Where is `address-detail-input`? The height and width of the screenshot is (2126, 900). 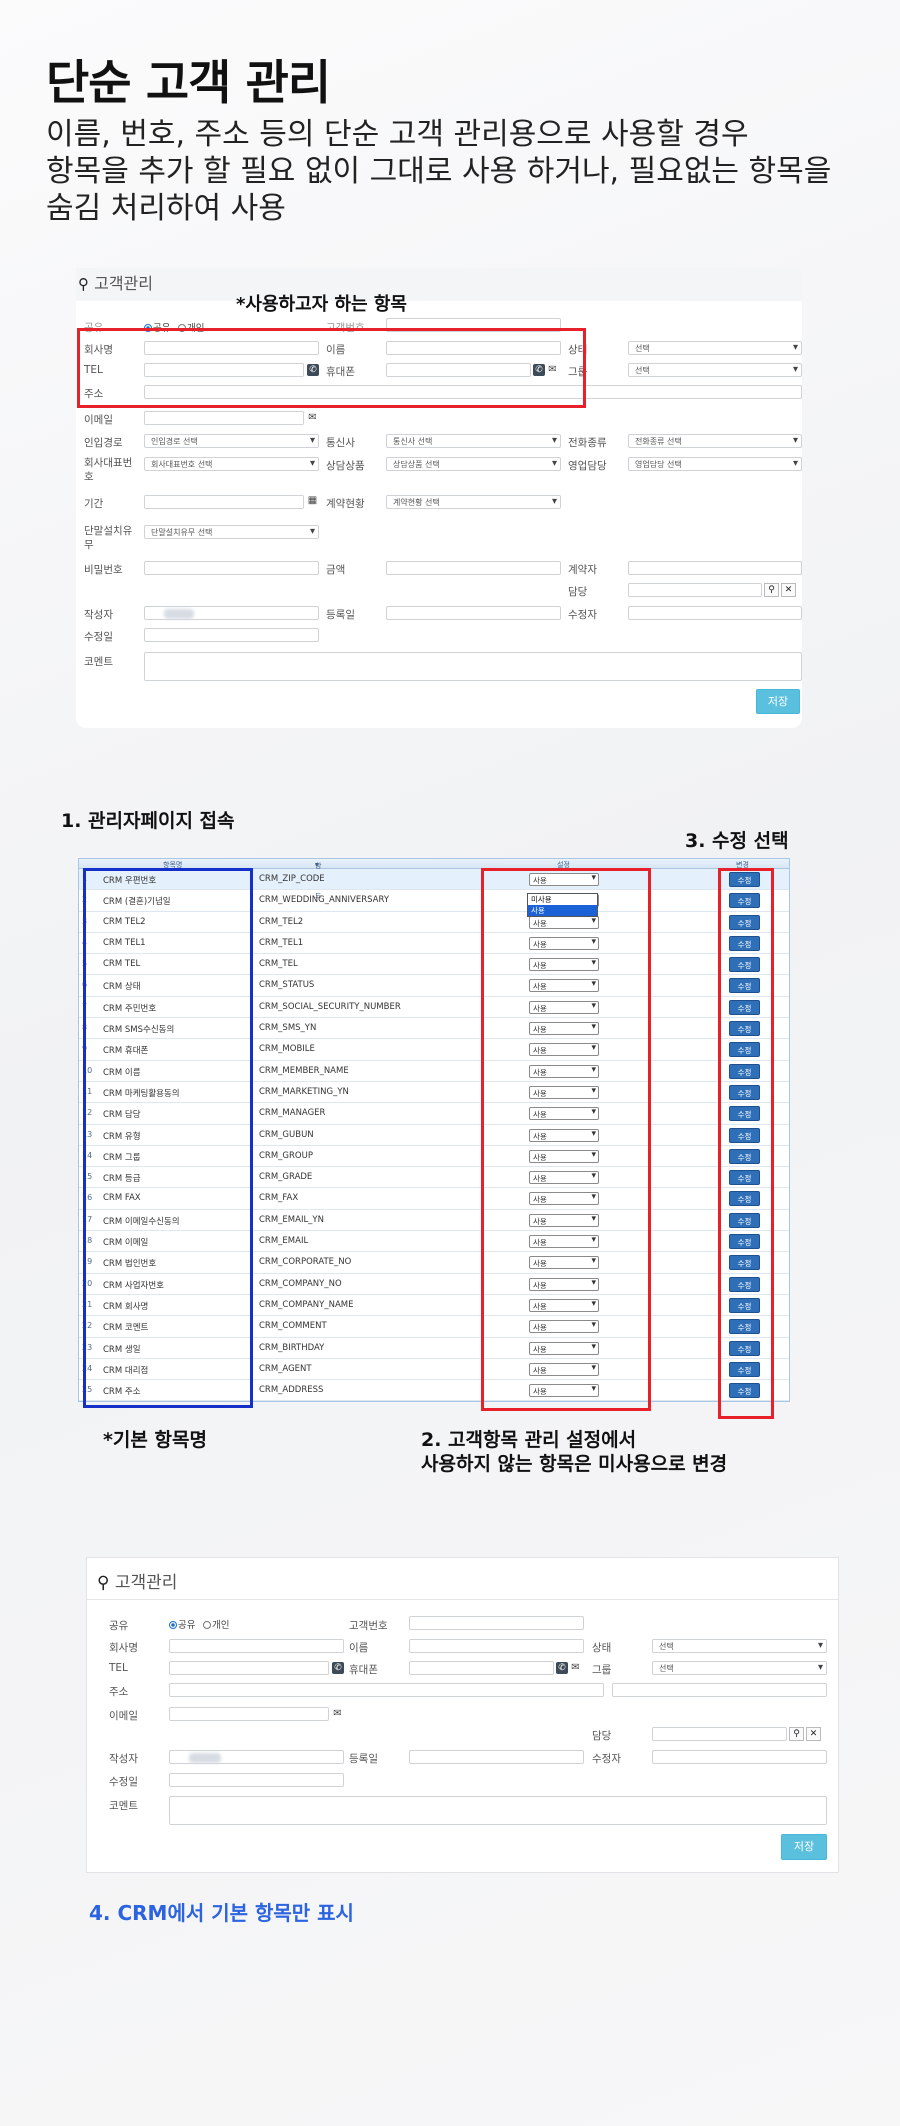 address-detail-input is located at coordinates (719, 1690).